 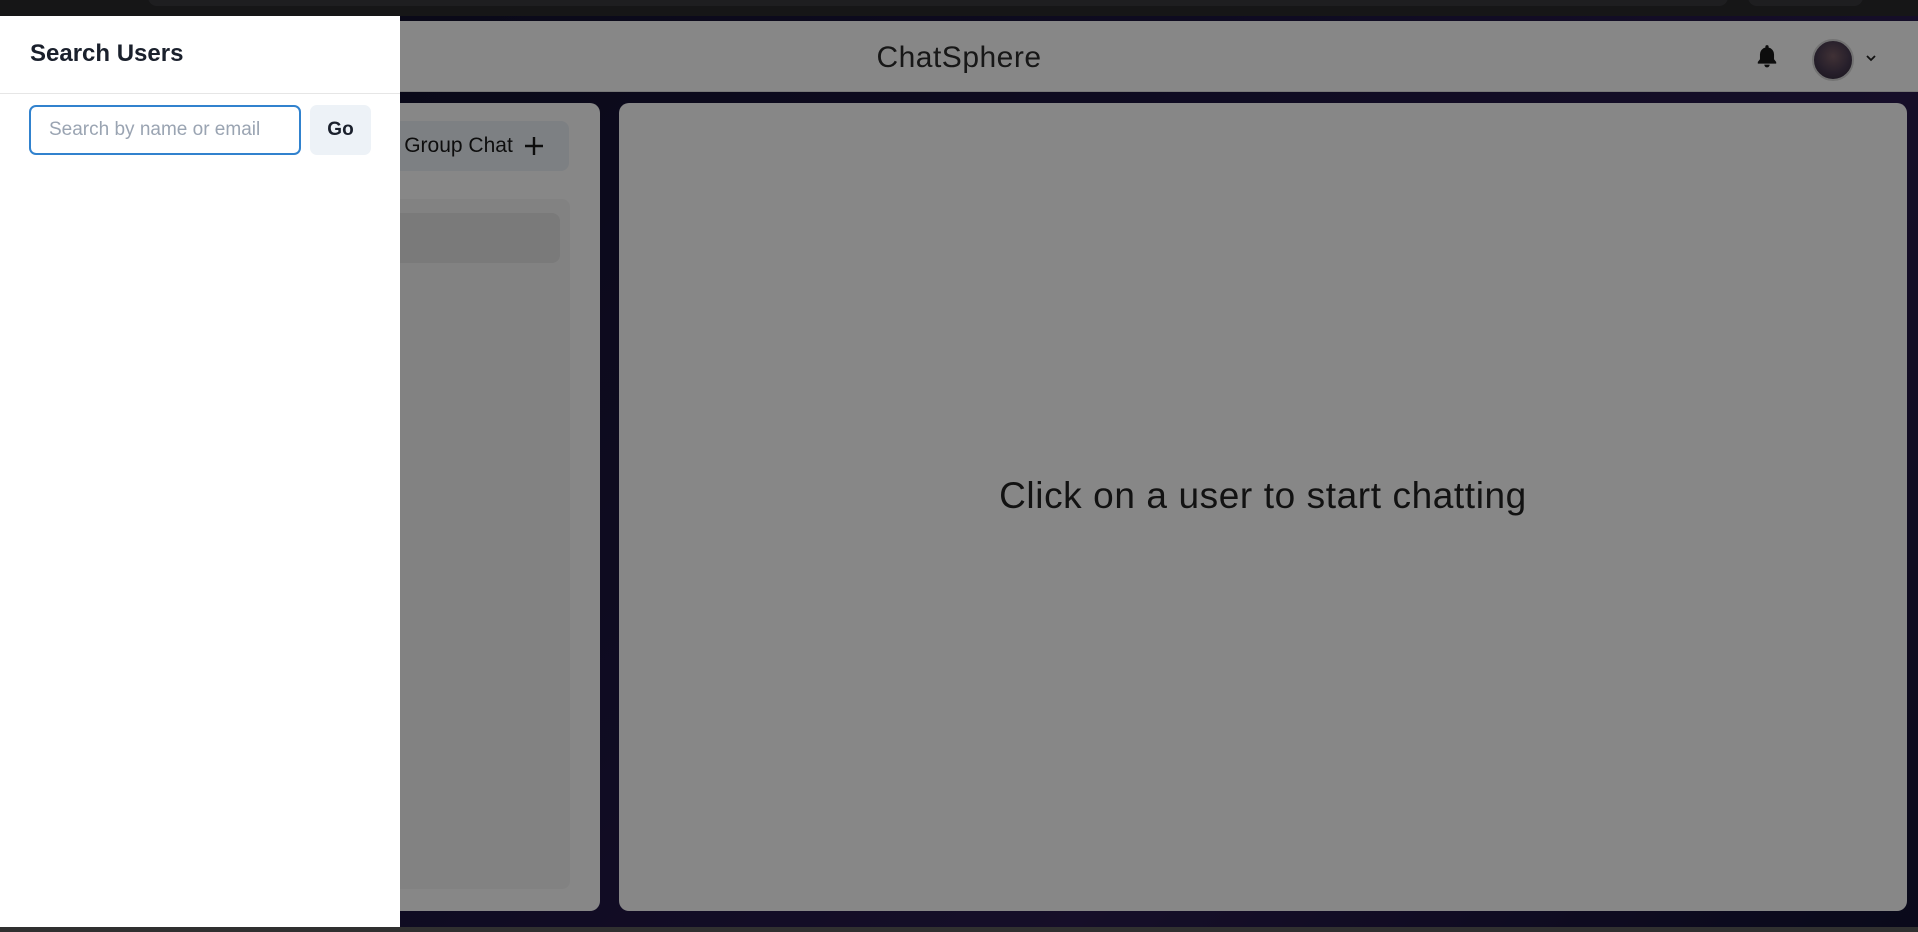 What do you see at coordinates (165, 130) in the screenshot?
I see `search-input` at bounding box center [165, 130].